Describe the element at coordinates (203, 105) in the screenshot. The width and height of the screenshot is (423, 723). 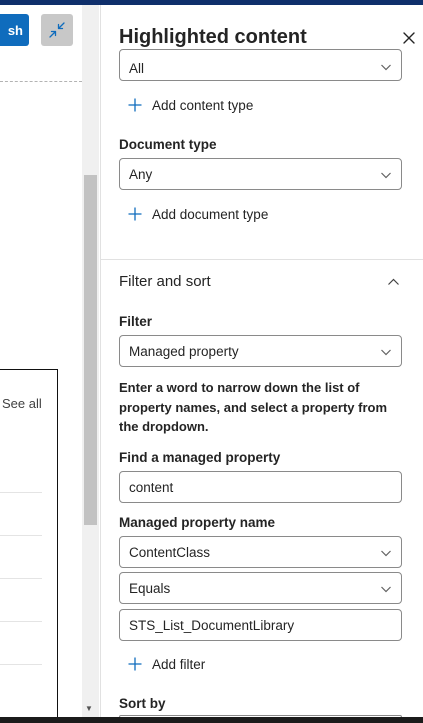
I see `add-content-type-label: Add content type` at that location.